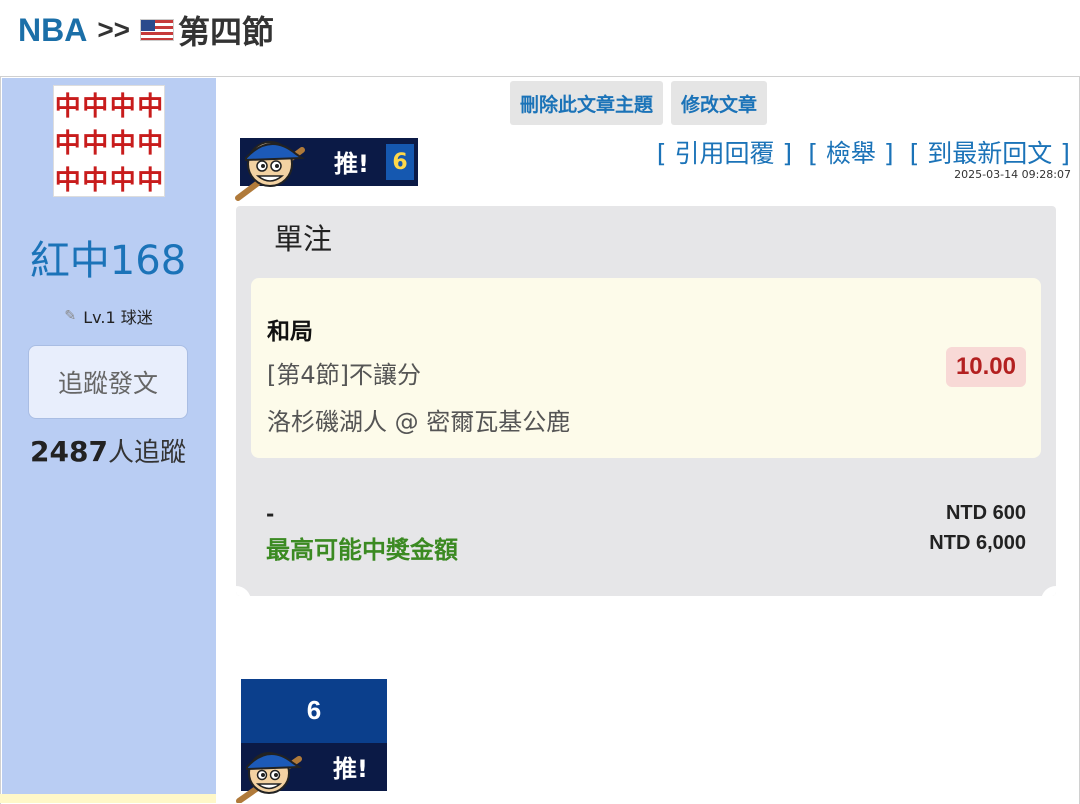  What do you see at coordinates (314, 710) in the screenshot?
I see `push-button-count: 6` at bounding box center [314, 710].